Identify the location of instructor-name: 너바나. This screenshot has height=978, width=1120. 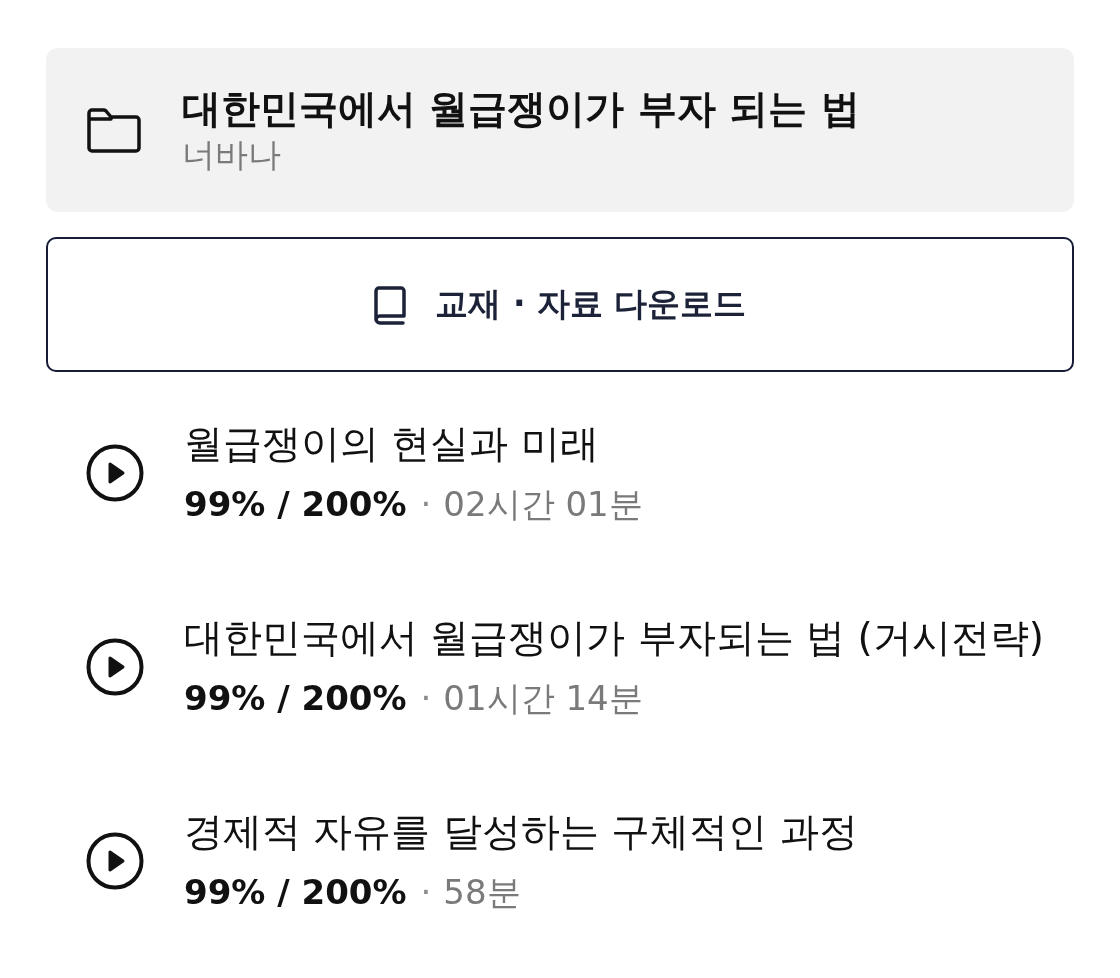
(231, 155).